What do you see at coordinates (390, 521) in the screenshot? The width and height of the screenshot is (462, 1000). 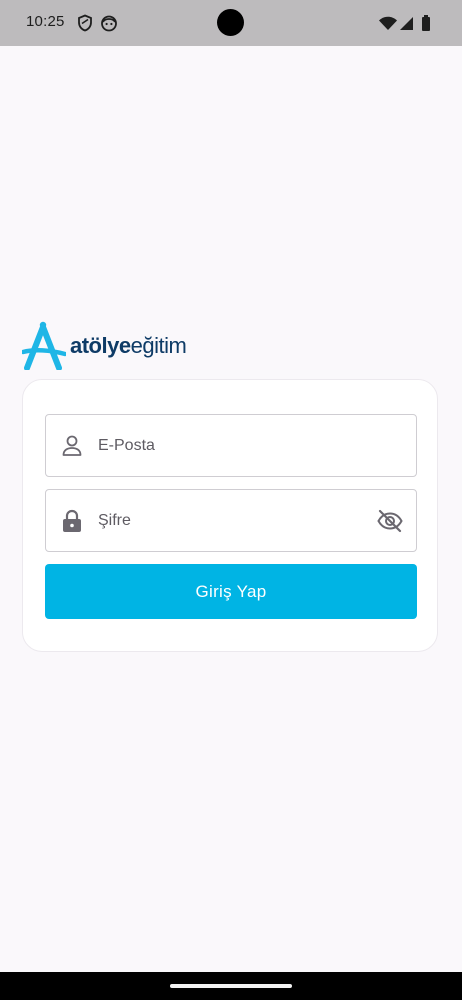 I see `eye-off-icon` at bounding box center [390, 521].